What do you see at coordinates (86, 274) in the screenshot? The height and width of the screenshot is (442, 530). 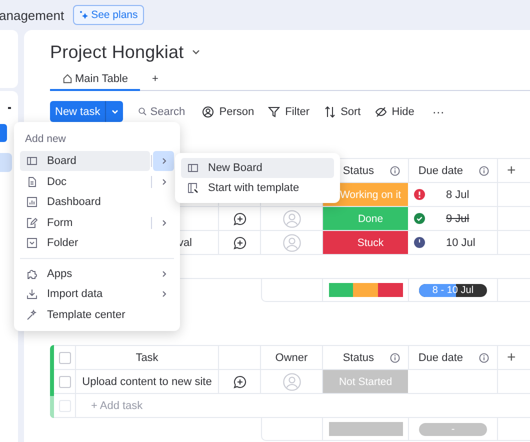 I see `menu-item: Apps` at bounding box center [86, 274].